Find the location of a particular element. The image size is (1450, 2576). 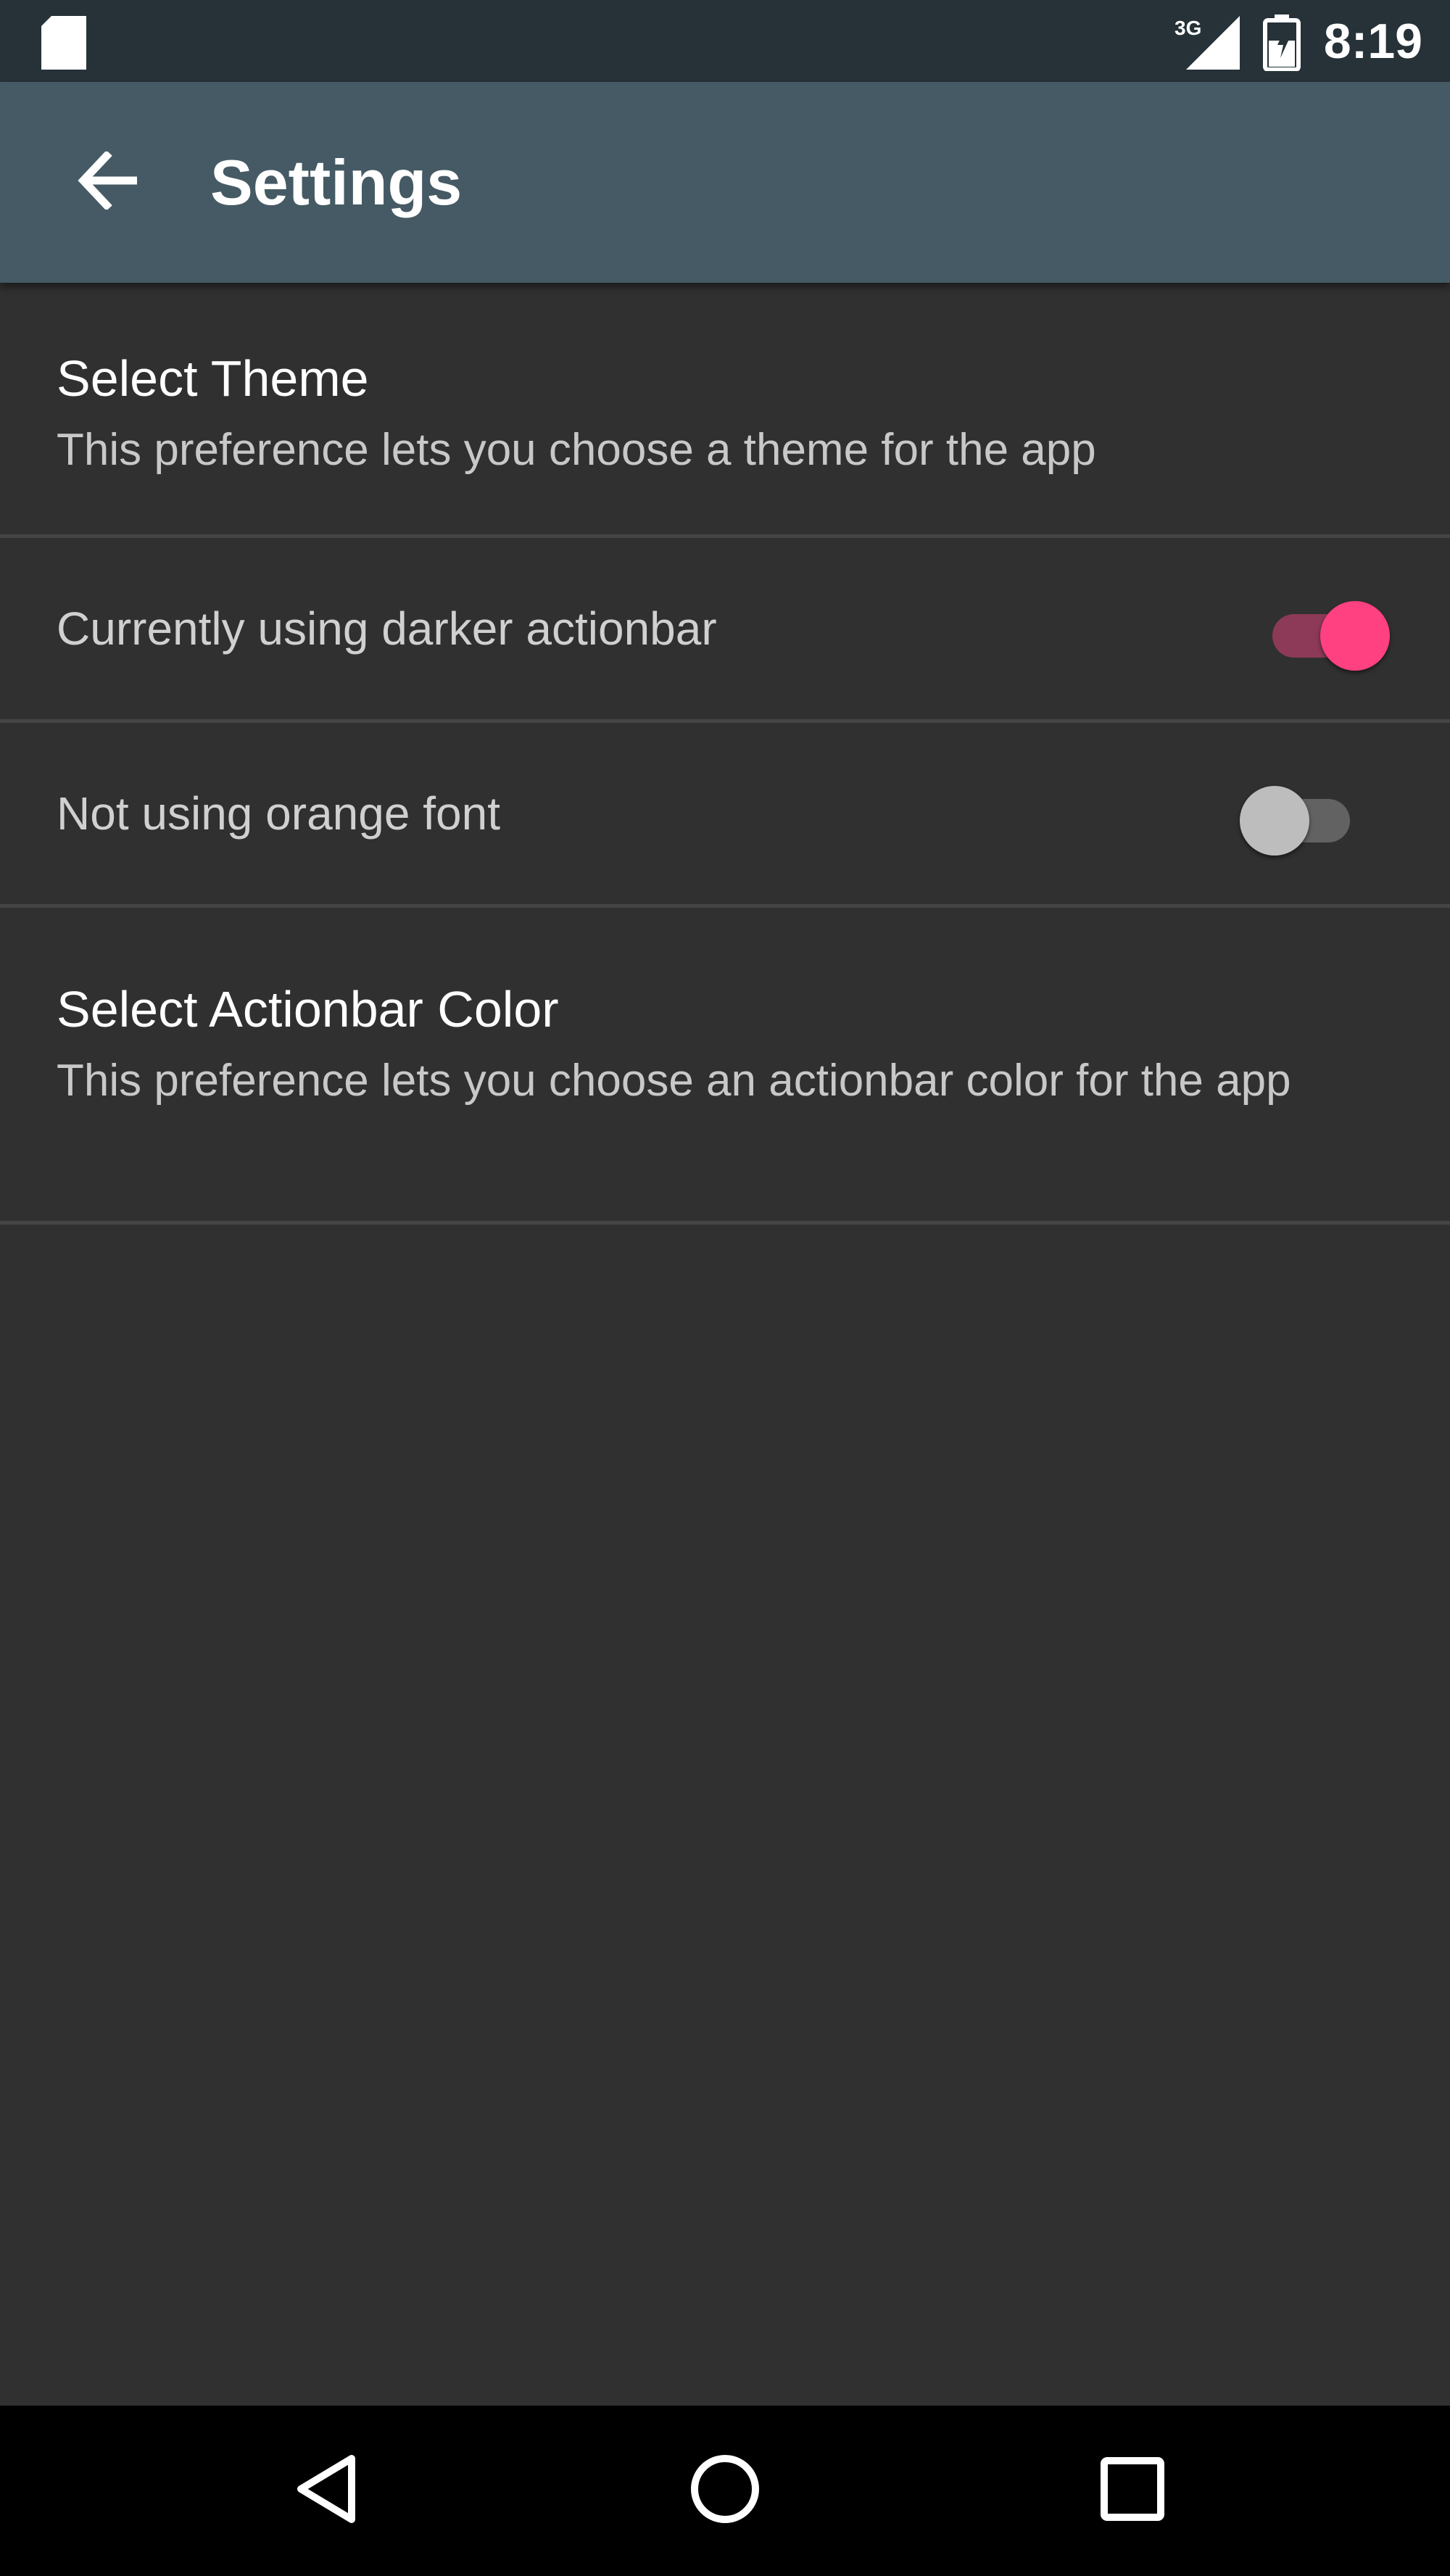

pref-darker-actionbar: Currently using darker actionbar is located at coordinates (725, 630).